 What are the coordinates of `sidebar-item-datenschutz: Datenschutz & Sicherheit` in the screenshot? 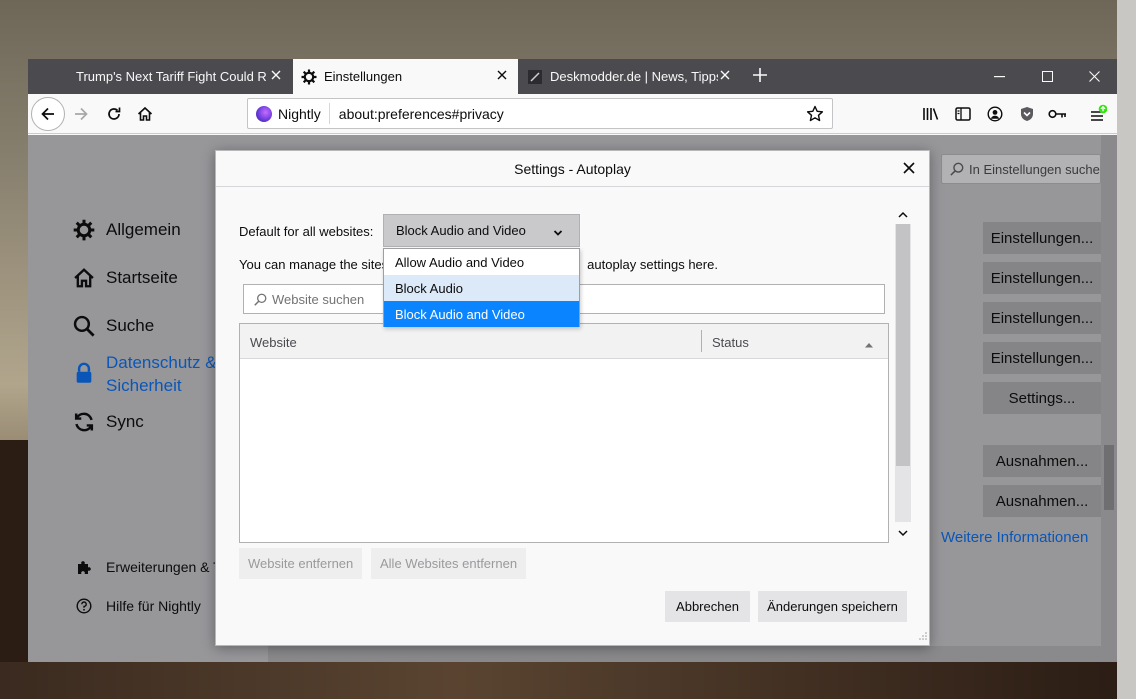 It's located at (144, 374).